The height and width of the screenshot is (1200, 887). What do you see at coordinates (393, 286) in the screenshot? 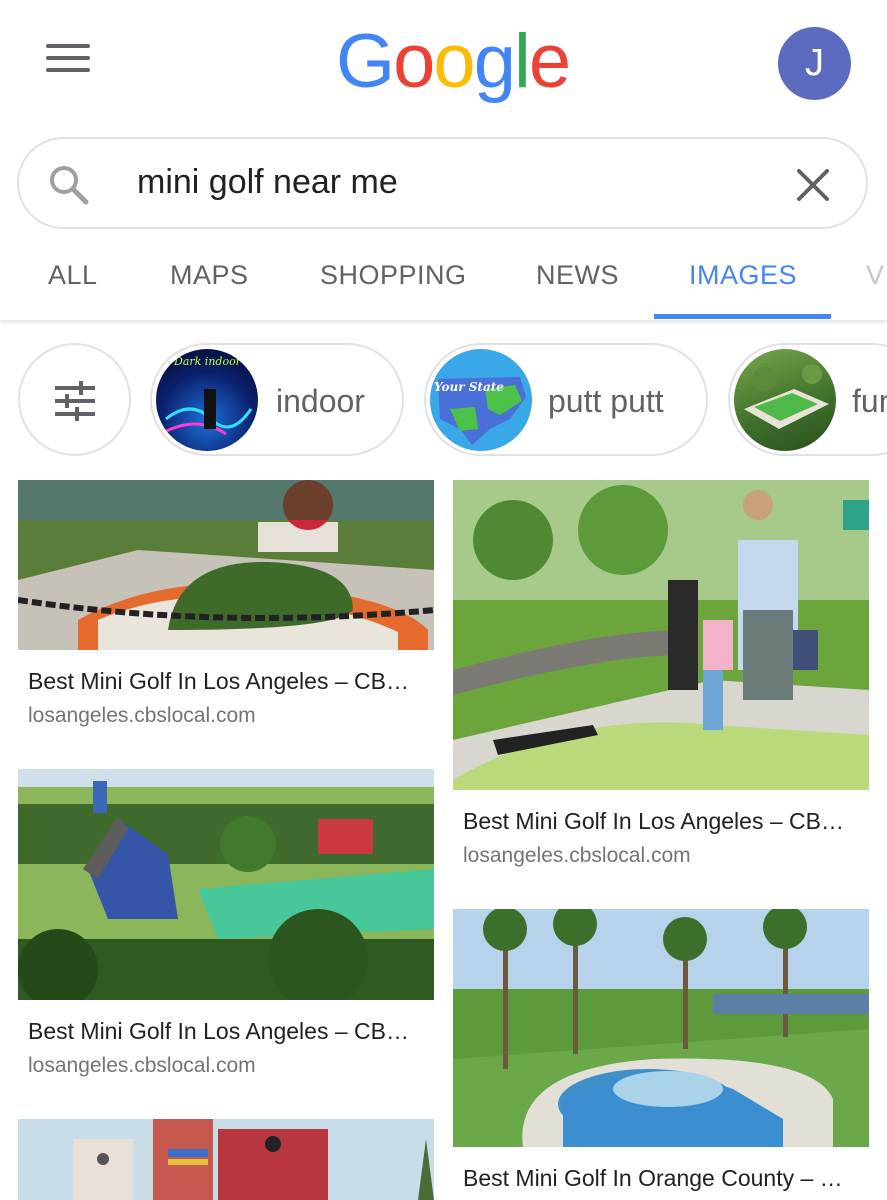
I see `tab-shopping: SHOPPING` at bounding box center [393, 286].